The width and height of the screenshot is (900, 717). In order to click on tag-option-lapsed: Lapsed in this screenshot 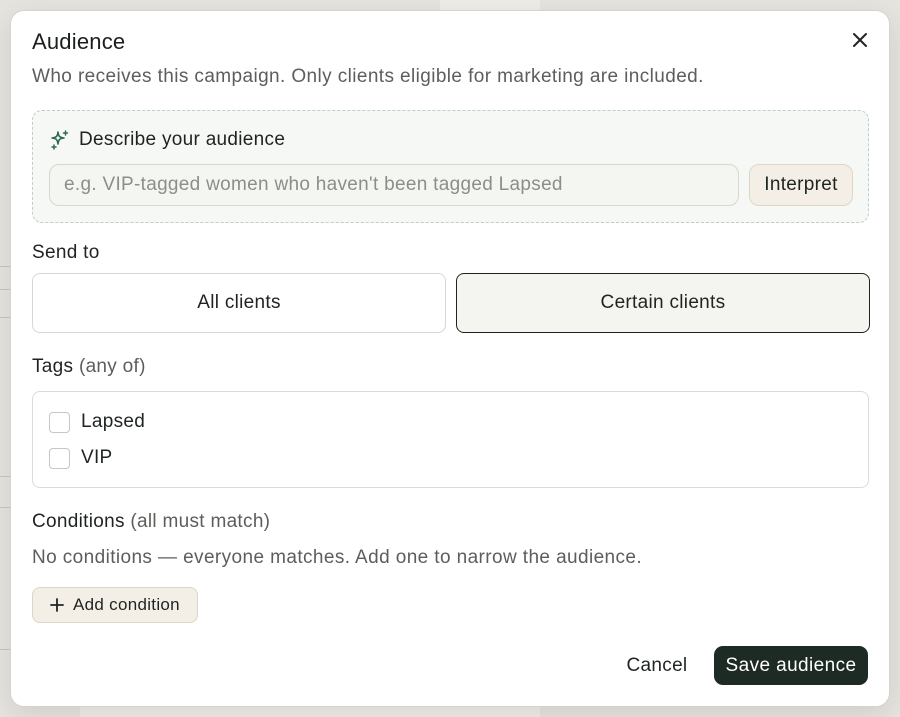, I will do `click(97, 422)`.